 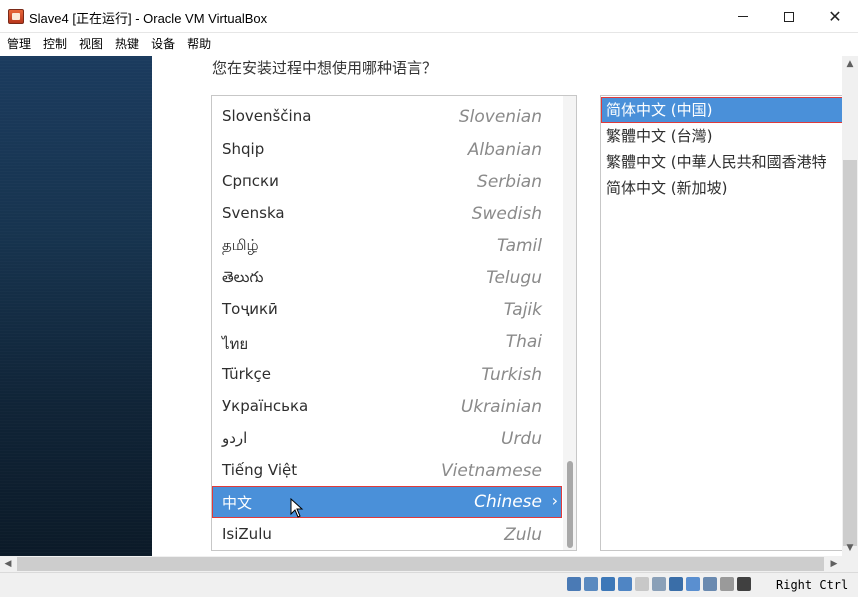 I want to click on menu-devices: 设备, so click(x=163, y=44).